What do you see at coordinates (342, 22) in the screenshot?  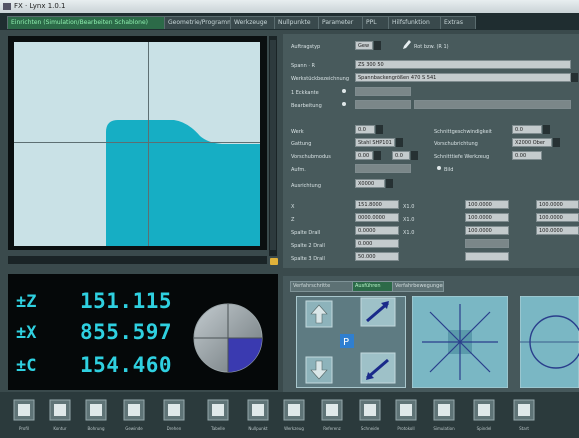 I see `tab-parameter: Parameter` at bounding box center [342, 22].